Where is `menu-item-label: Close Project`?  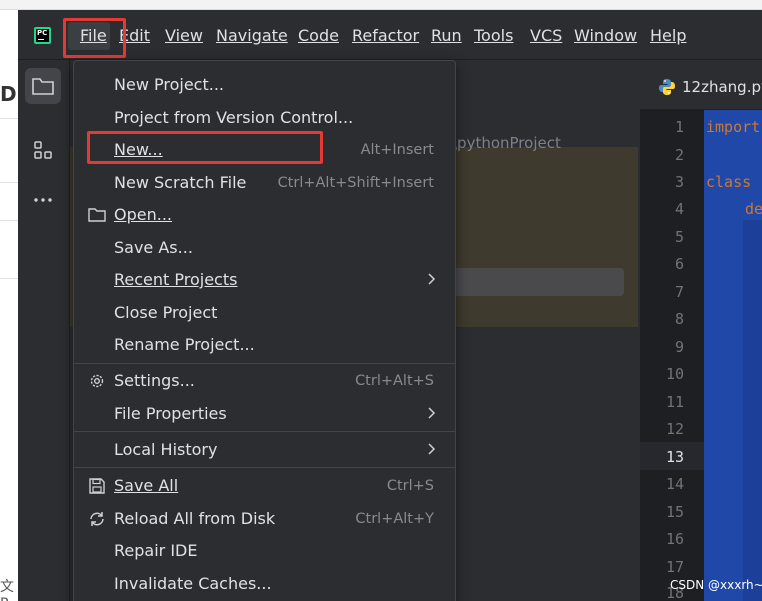
menu-item-label: Close Project is located at coordinates (166, 312).